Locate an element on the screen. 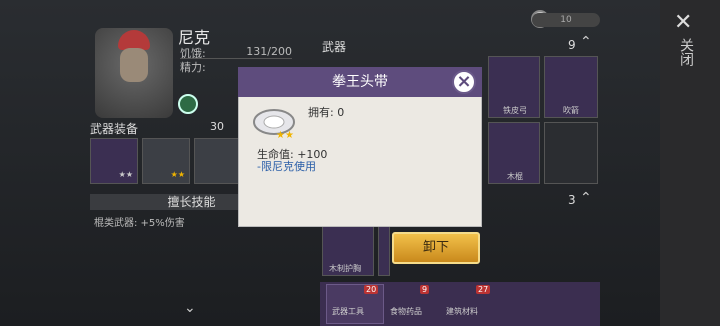 This screenshot has width=720, height=326. skill-line: 棍类武器: +5%伤害 is located at coordinates (139, 223).